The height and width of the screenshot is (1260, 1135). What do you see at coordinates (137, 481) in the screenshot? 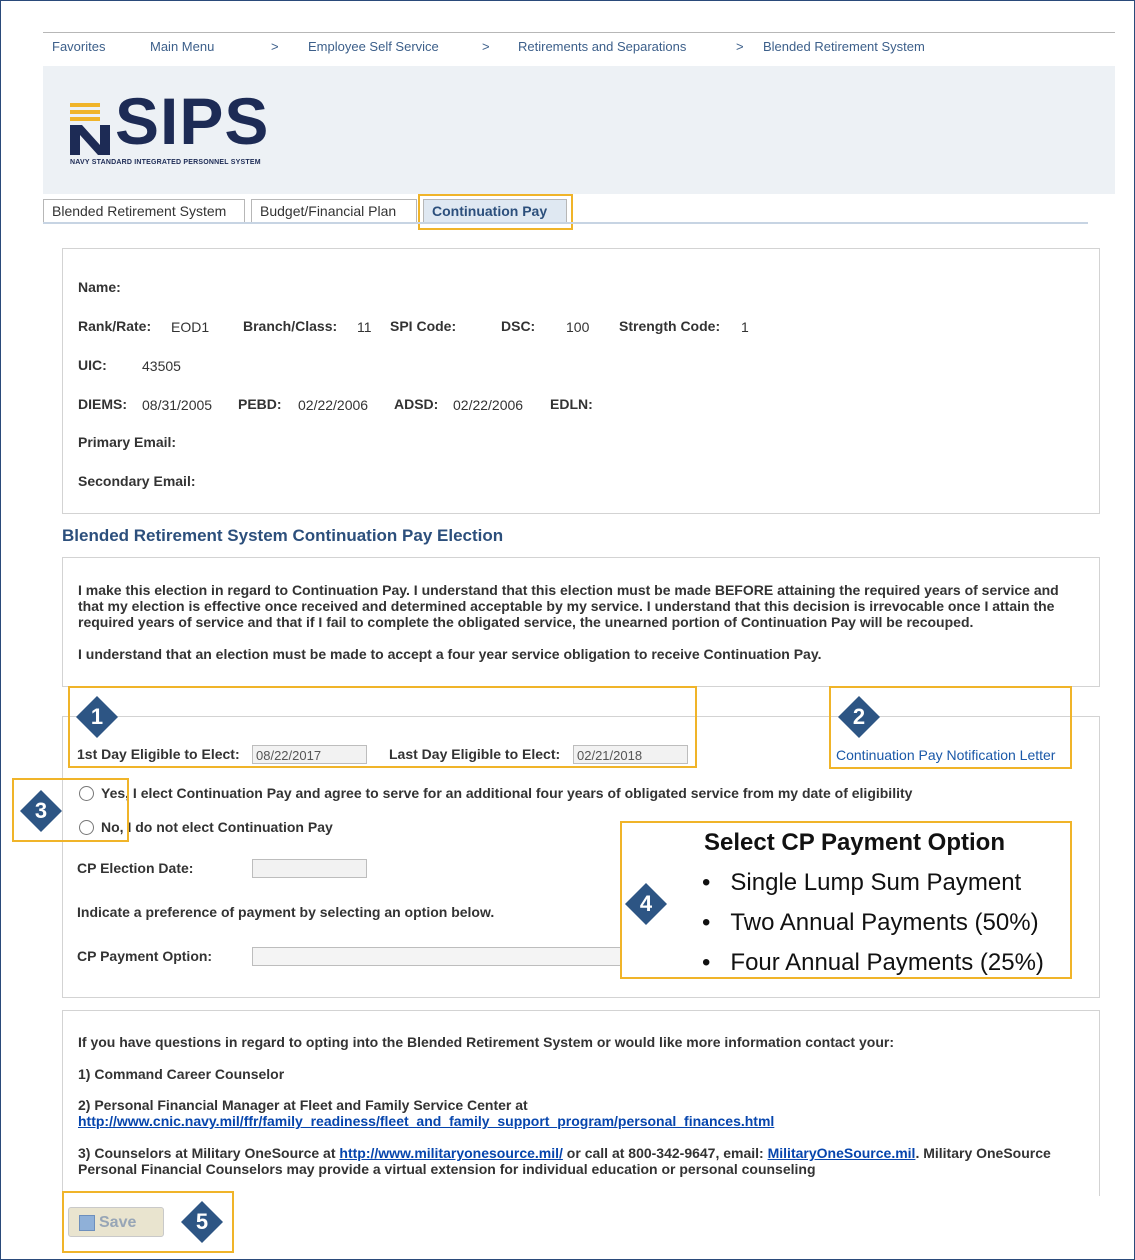
I see `secondary-email-label: Secondary Email:` at bounding box center [137, 481].